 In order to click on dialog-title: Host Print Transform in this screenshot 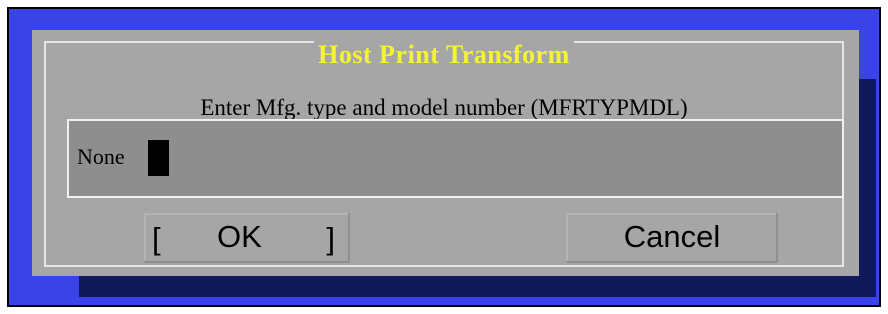, I will do `click(444, 55)`.